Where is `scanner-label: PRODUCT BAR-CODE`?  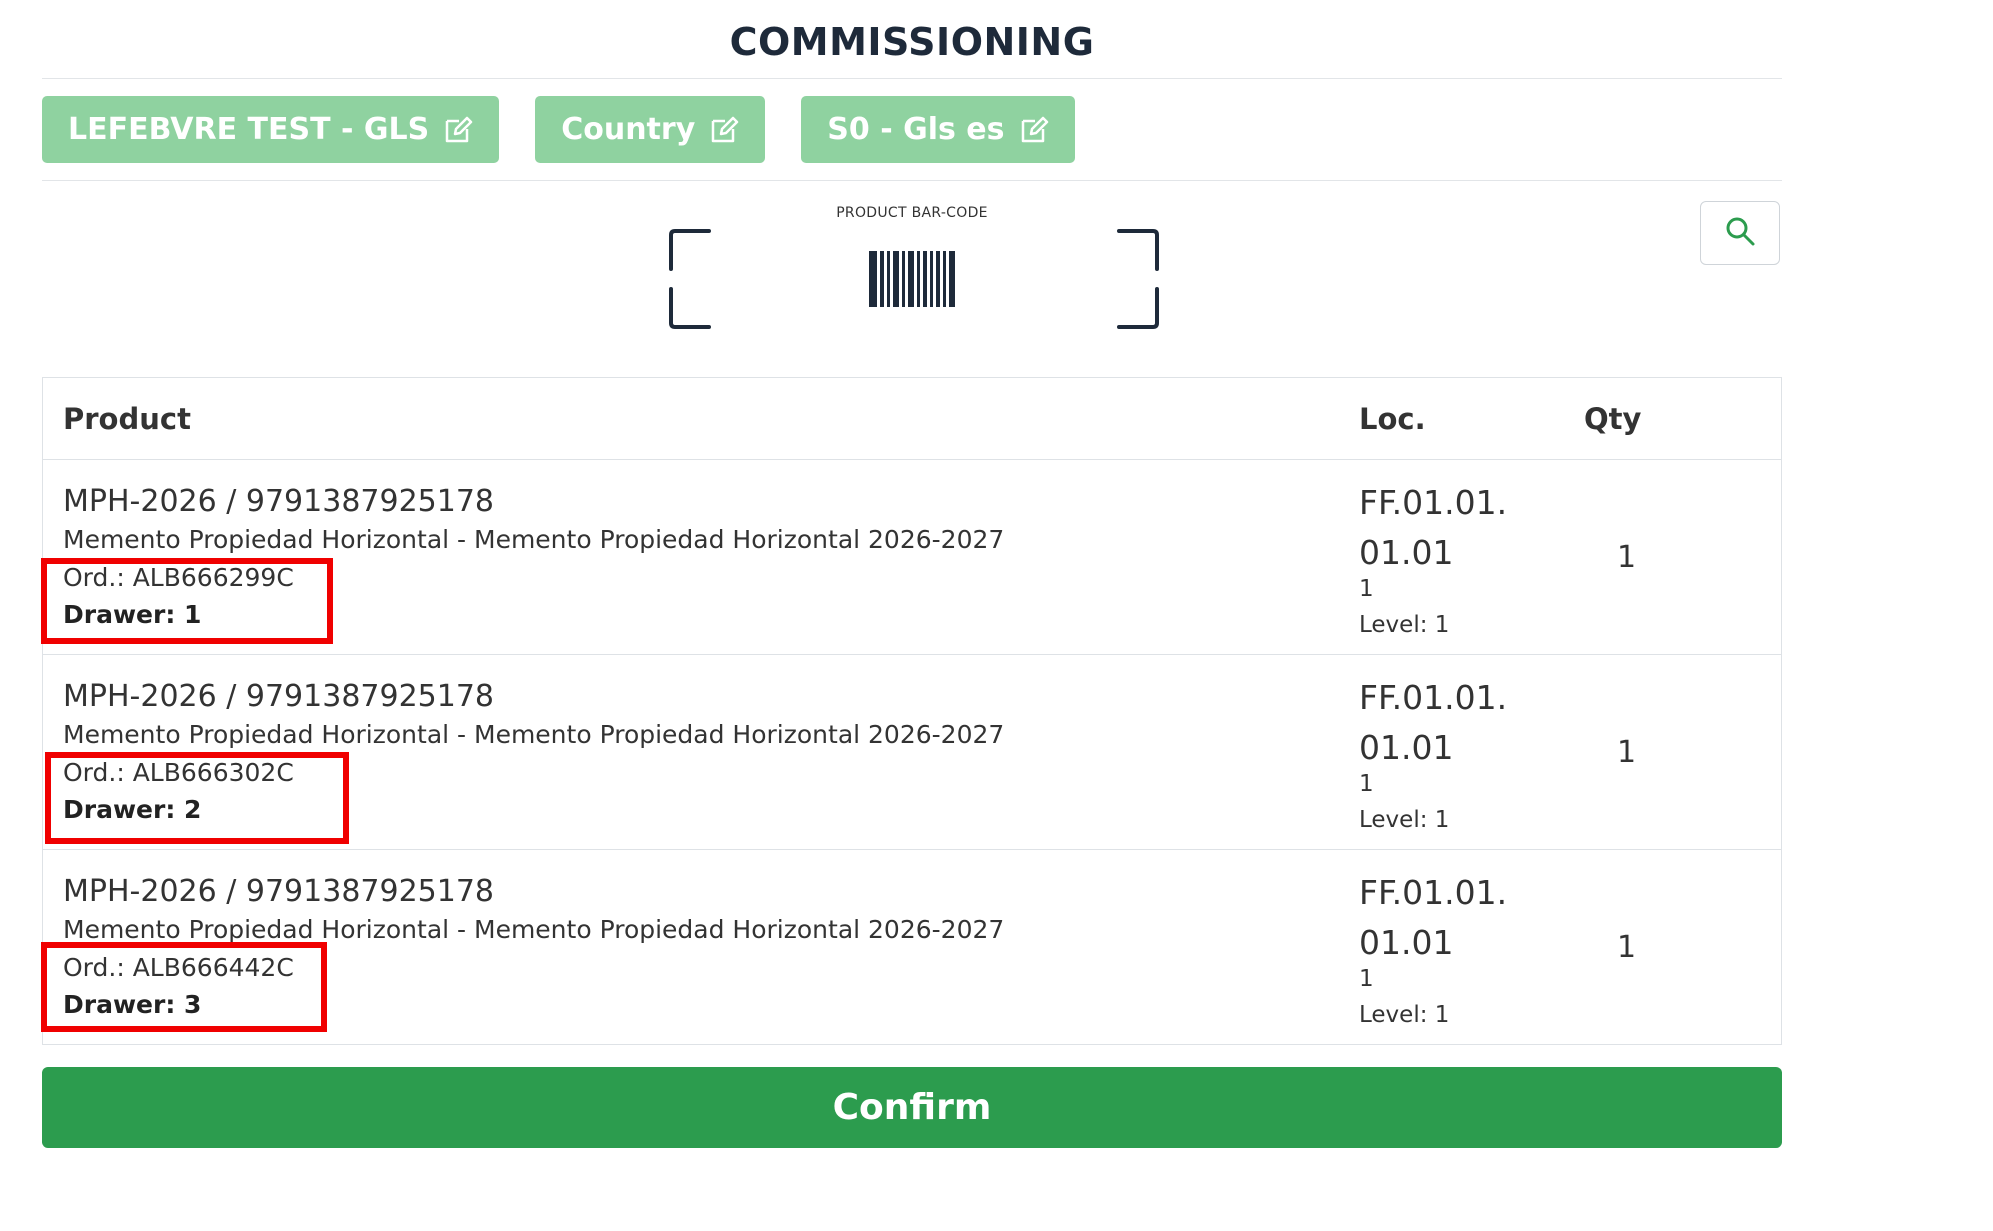
scanner-label: PRODUCT BAR-CODE is located at coordinates (912, 213).